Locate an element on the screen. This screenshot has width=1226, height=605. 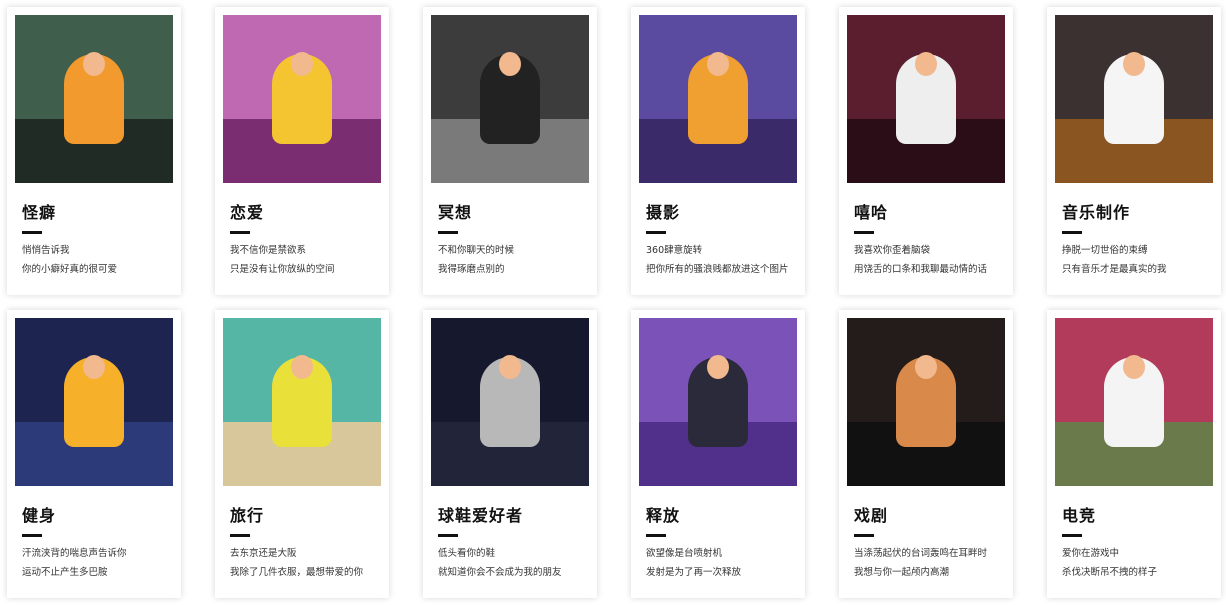
card-title: 释放 is located at coordinates (663, 515).